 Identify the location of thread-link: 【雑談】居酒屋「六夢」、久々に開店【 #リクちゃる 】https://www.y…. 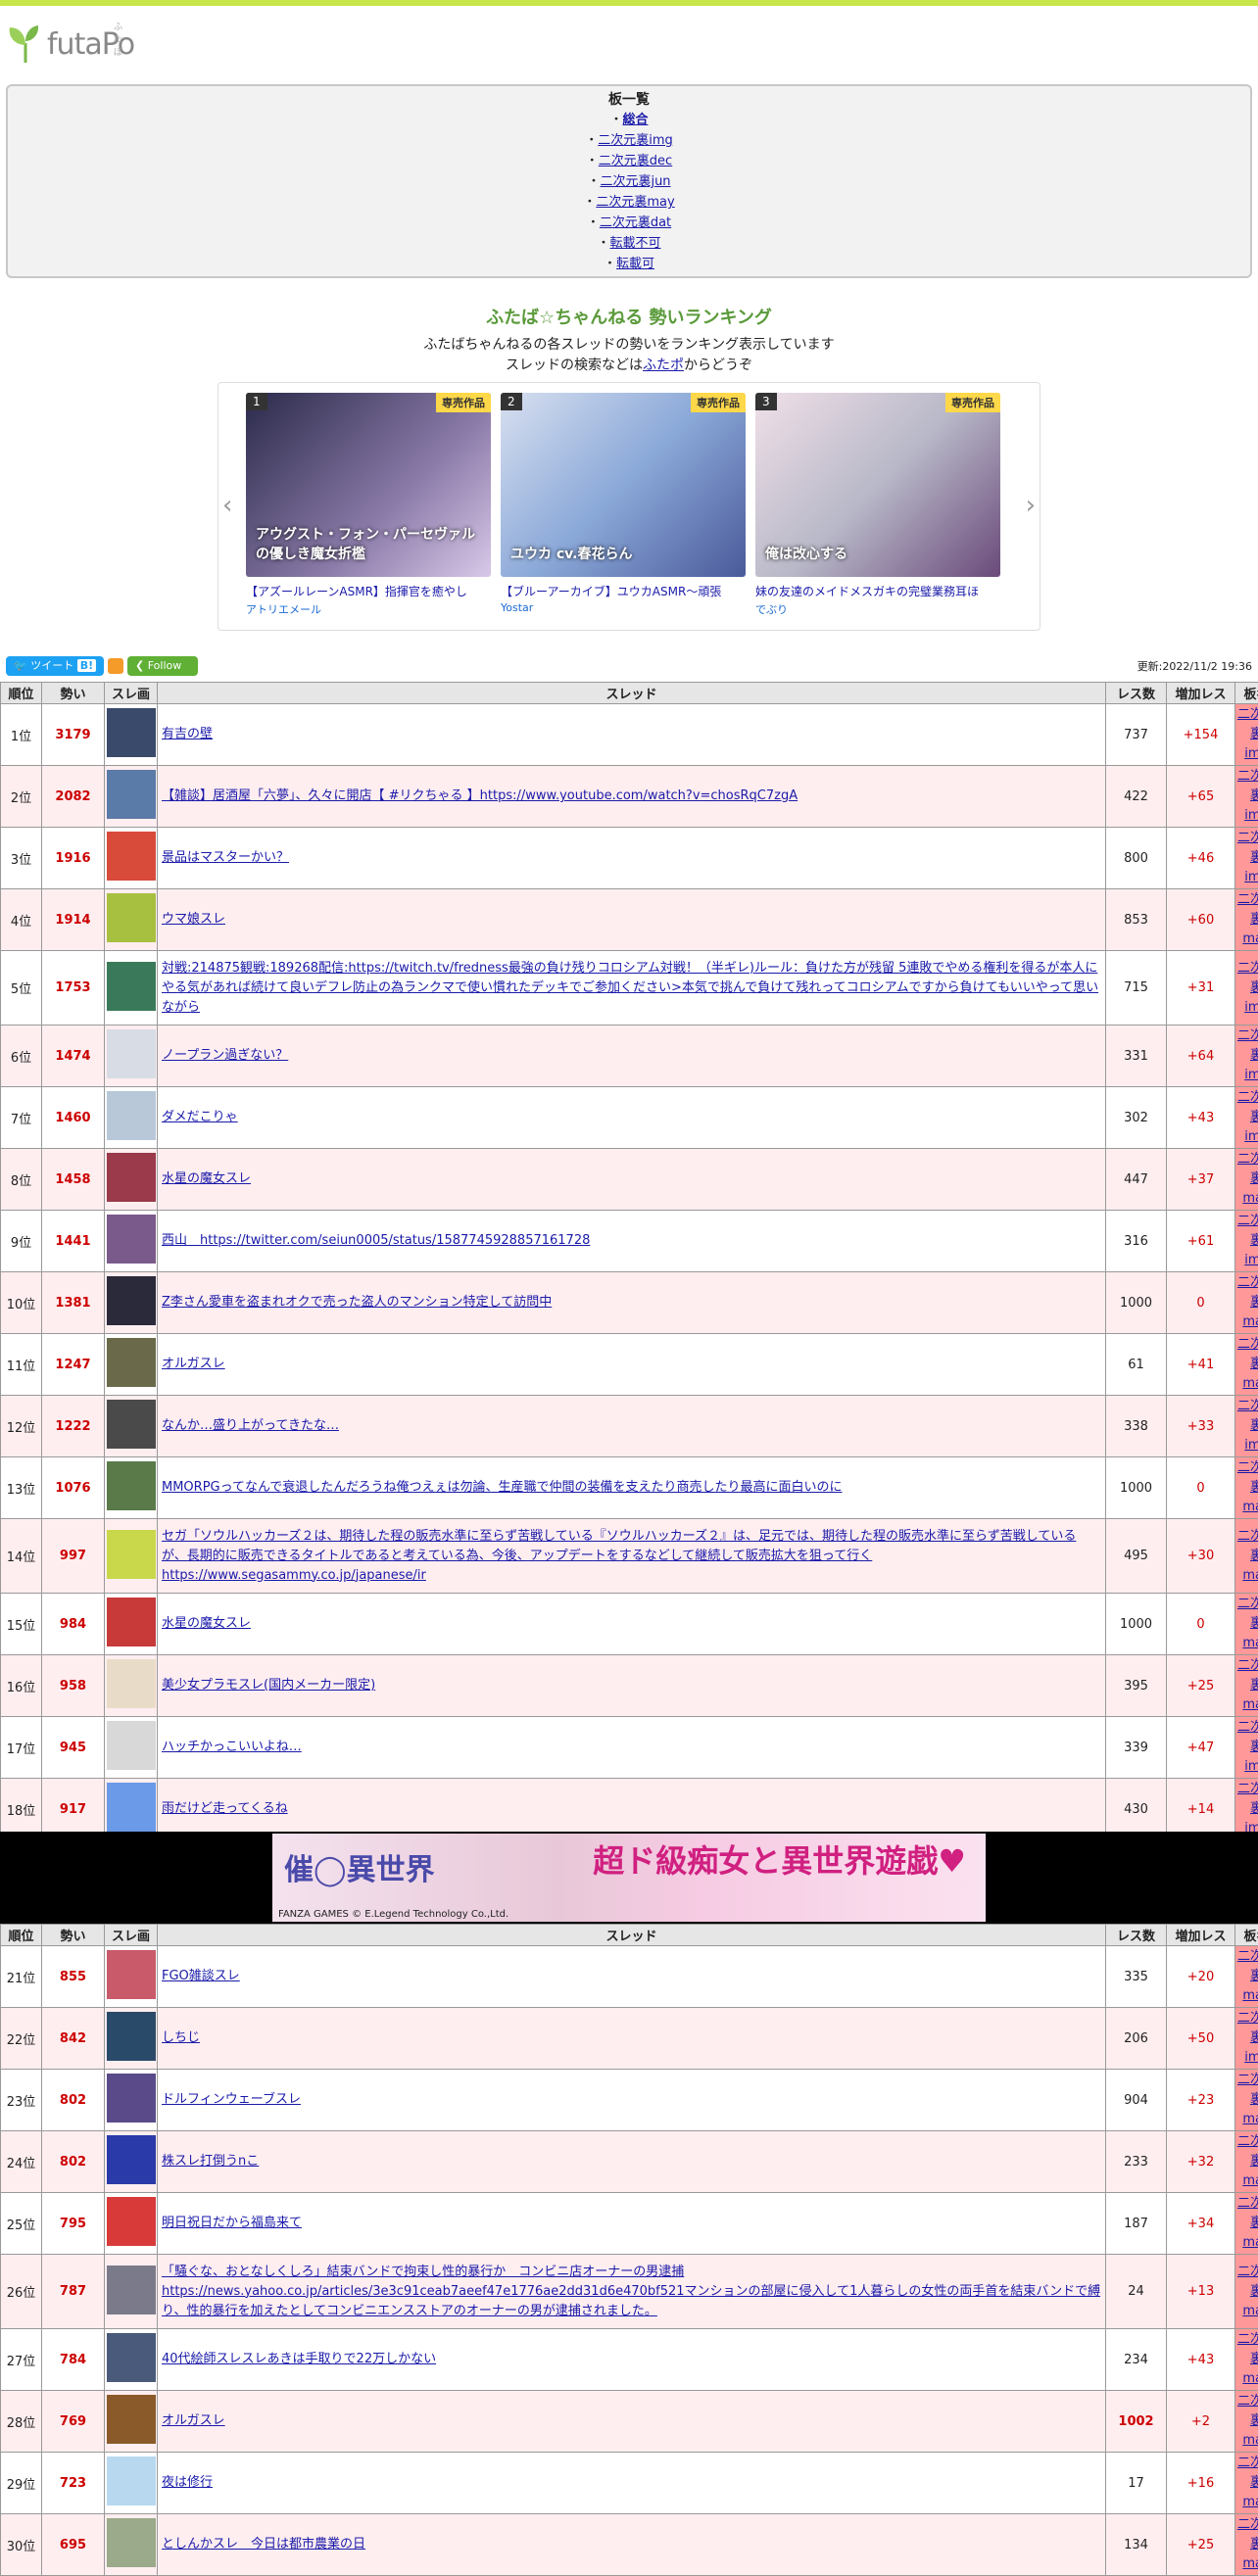
(480, 796).